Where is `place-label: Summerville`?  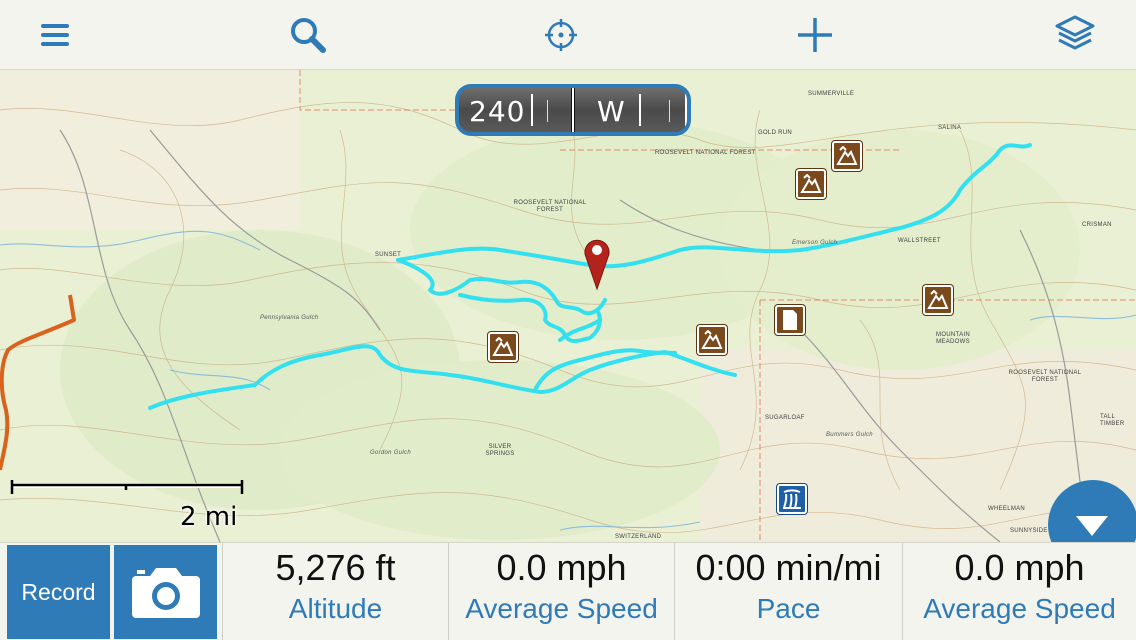 place-label: Summerville is located at coordinates (831, 94).